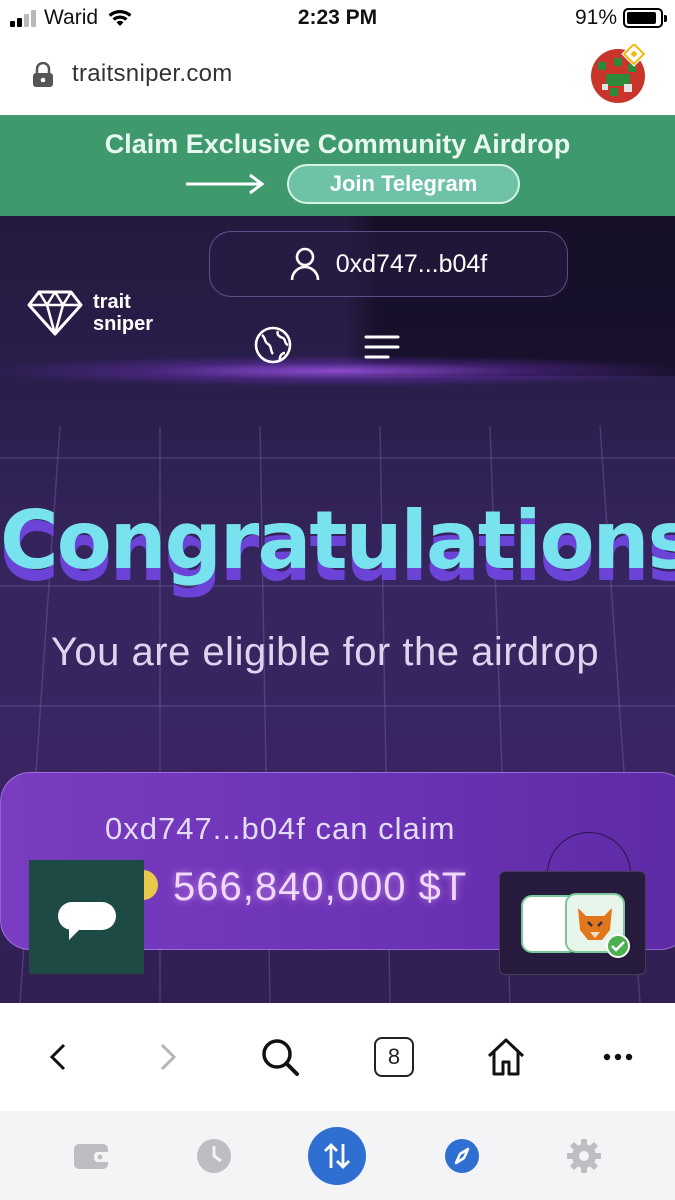  What do you see at coordinates (382, 347) in the screenshot?
I see `menu-icon` at bounding box center [382, 347].